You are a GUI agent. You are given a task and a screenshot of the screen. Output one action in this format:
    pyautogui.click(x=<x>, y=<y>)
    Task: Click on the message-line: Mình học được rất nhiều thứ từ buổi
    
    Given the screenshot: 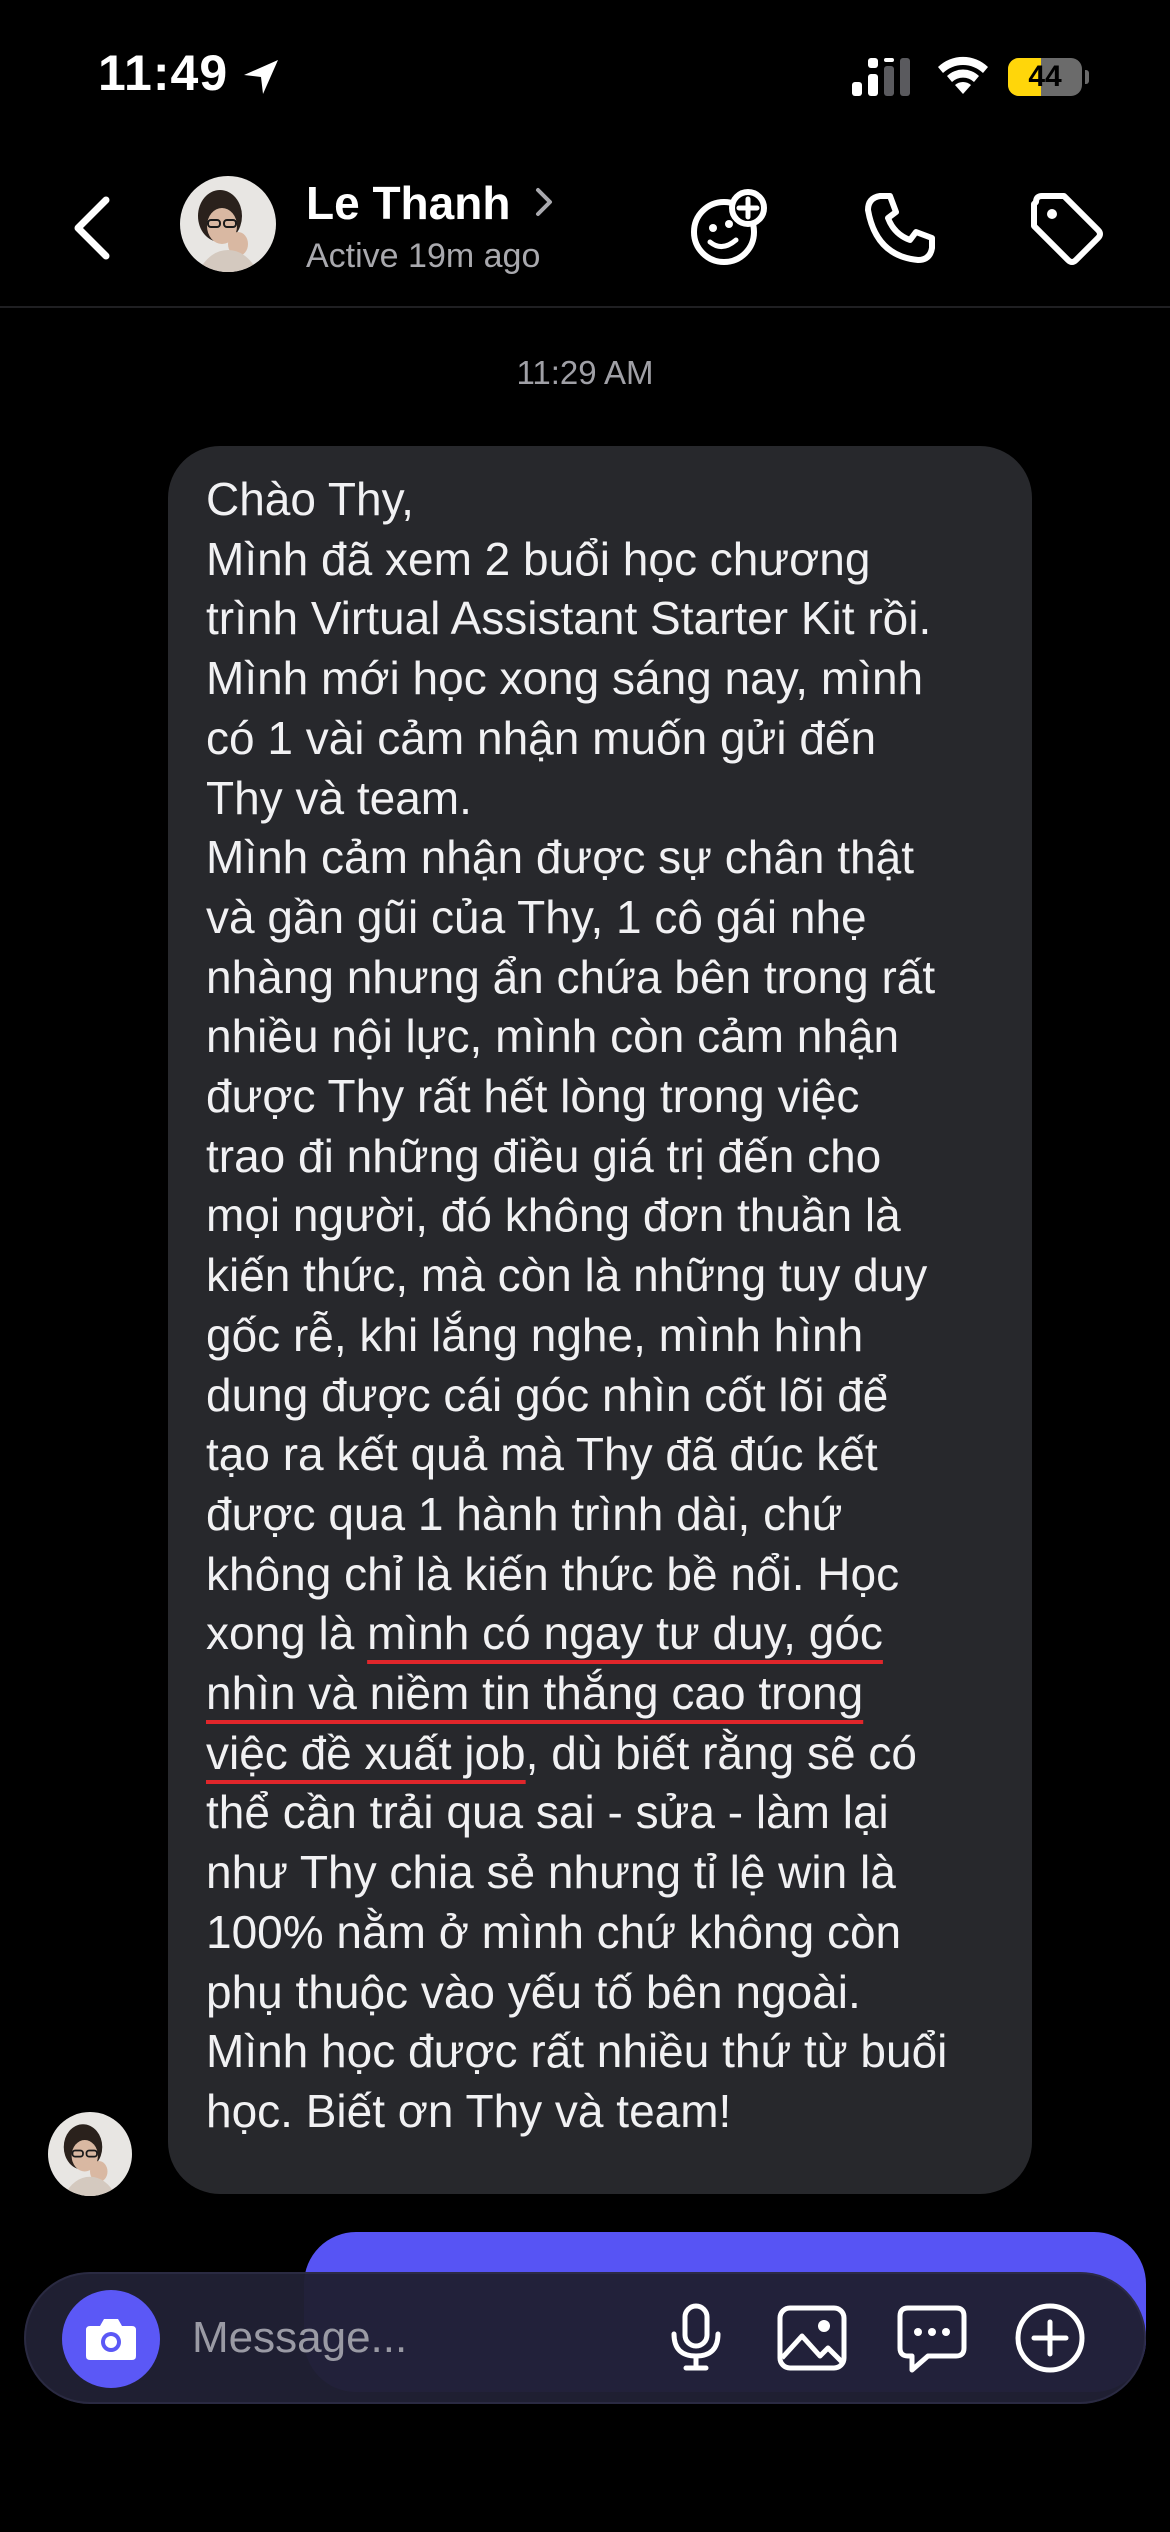 What is the action you would take?
    pyautogui.click(x=577, y=2051)
    